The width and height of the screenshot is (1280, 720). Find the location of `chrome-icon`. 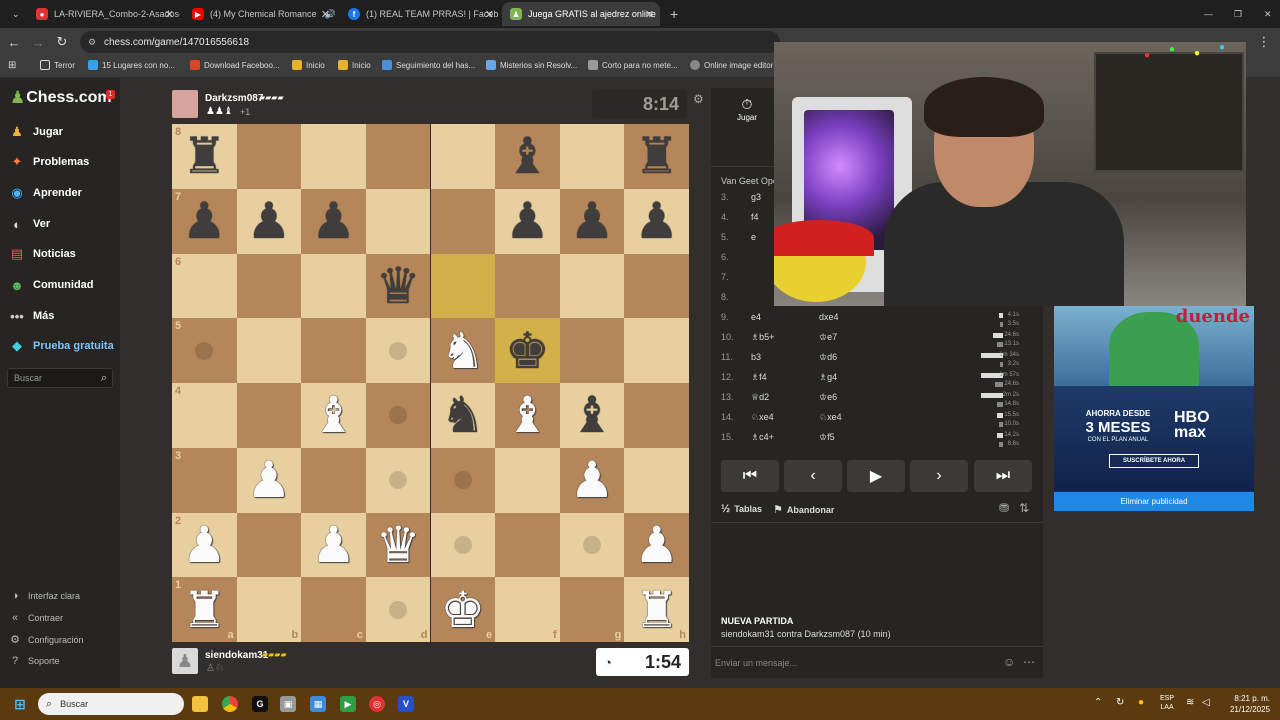

chrome-icon is located at coordinates (230, 704).